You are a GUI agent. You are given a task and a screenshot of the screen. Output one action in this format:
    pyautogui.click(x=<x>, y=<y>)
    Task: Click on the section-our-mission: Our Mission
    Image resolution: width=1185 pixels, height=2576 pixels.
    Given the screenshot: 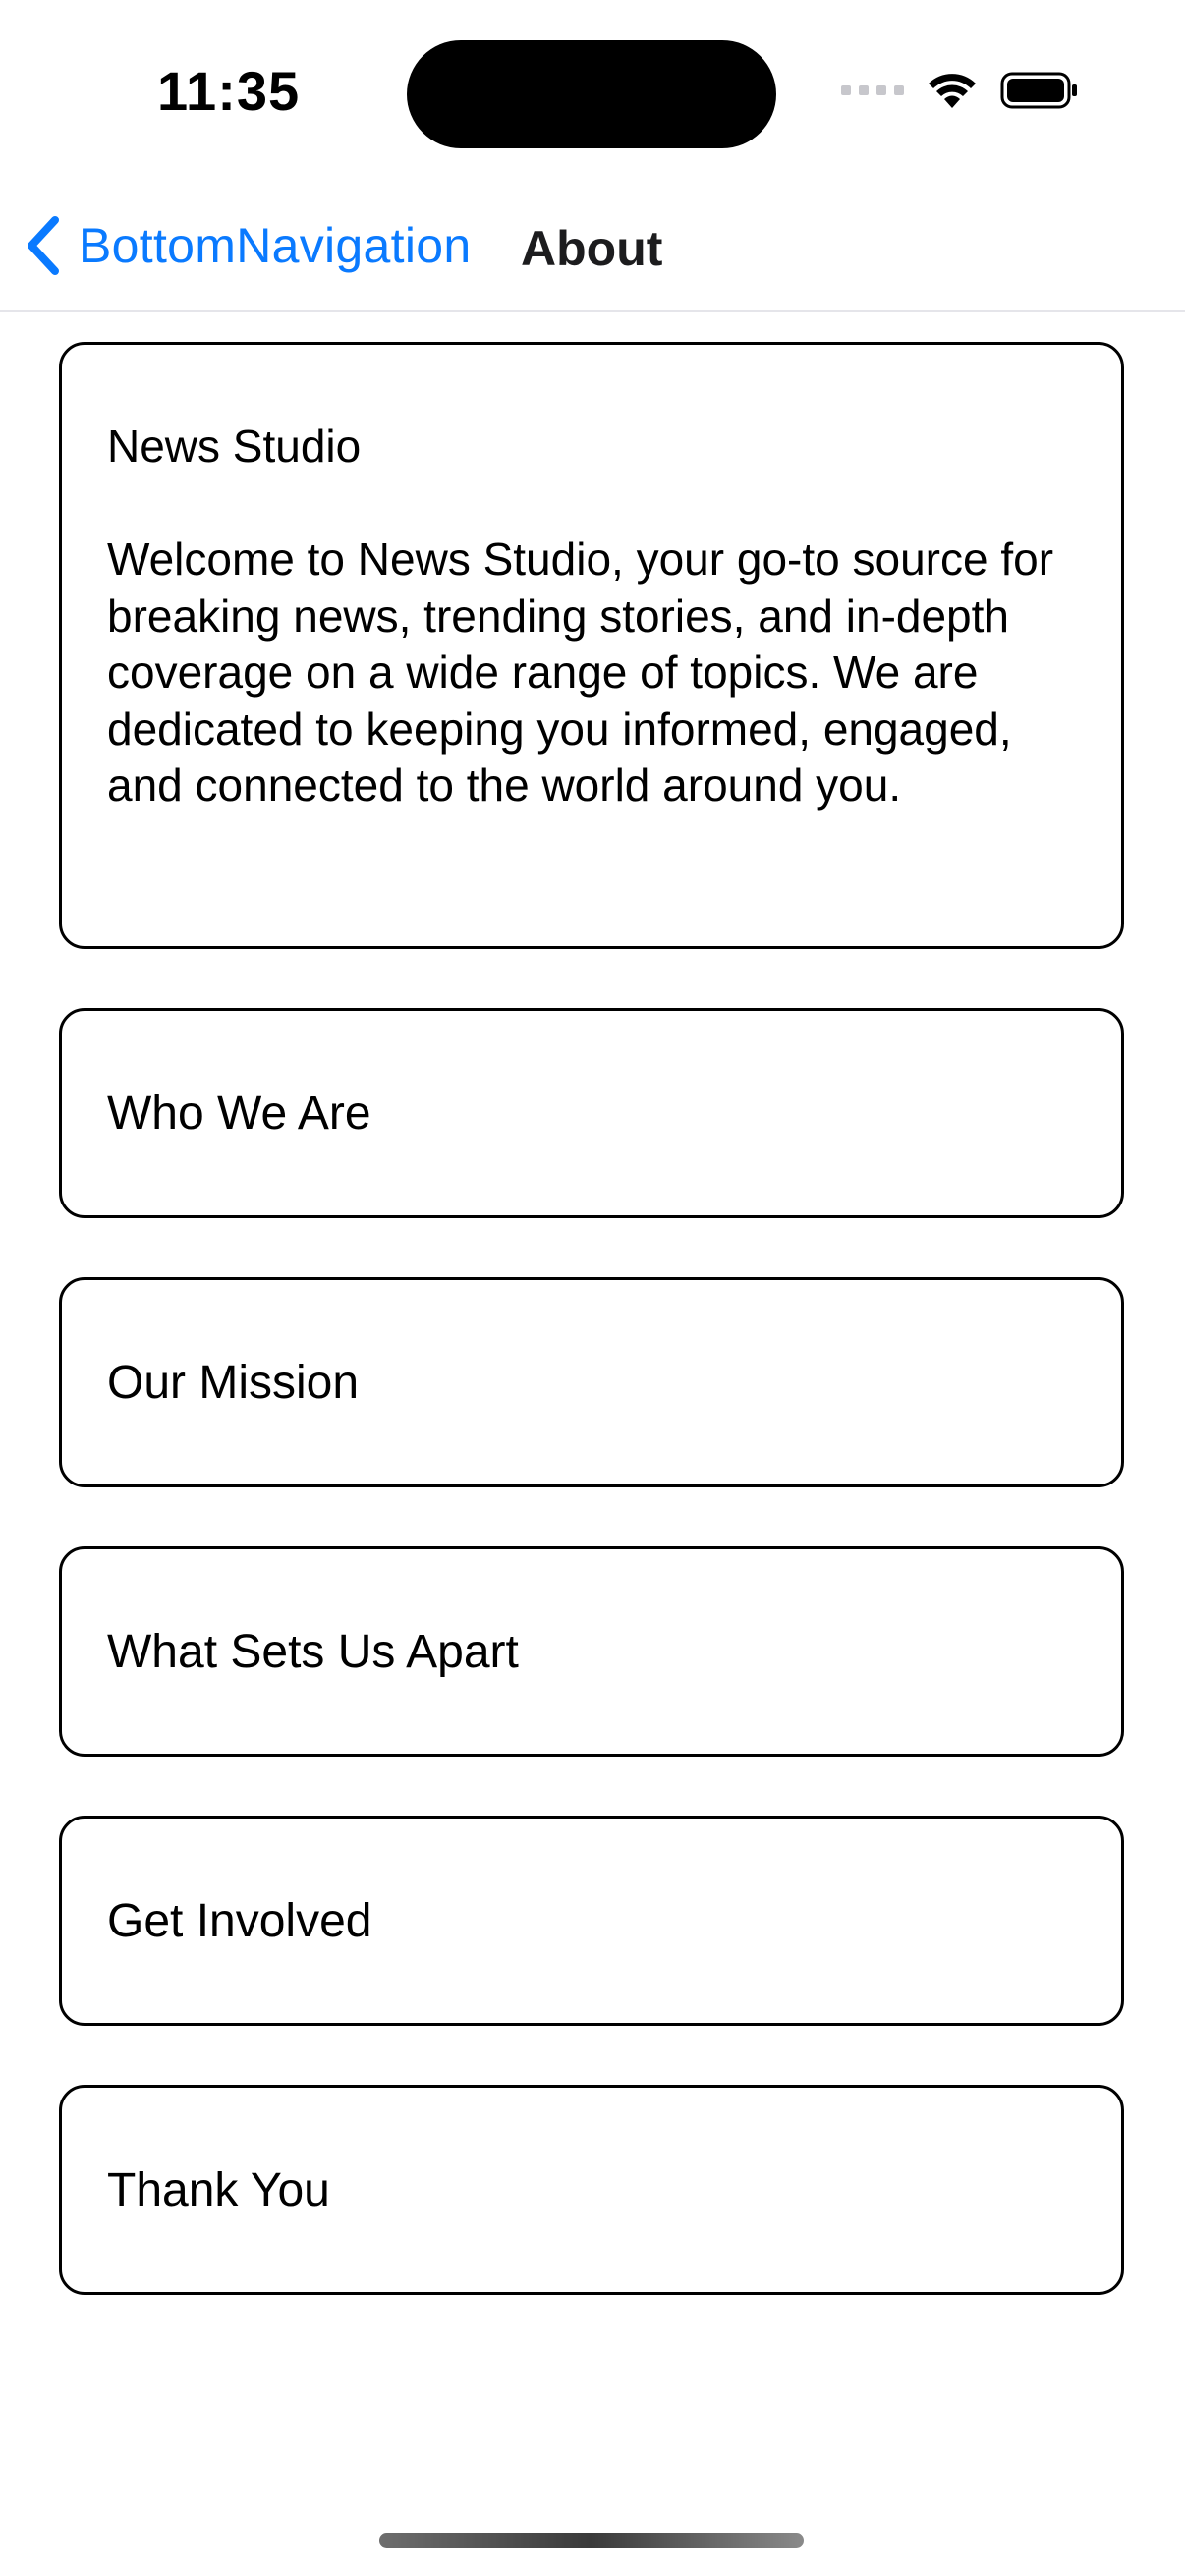 What is the action you would take?
    pyautogui.click(x=592, y=1382)
    